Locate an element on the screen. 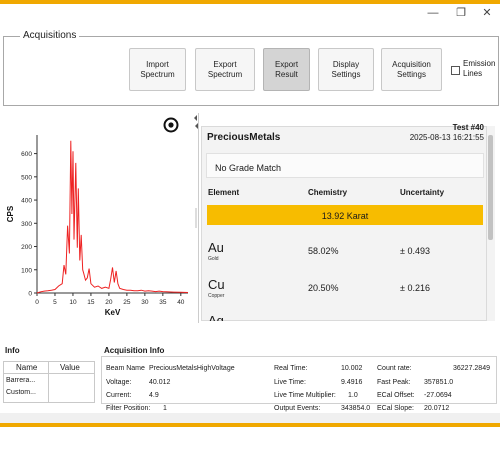 This screenshot has width=500, height=463. element-header: Element is located at coordinates (224, 192).